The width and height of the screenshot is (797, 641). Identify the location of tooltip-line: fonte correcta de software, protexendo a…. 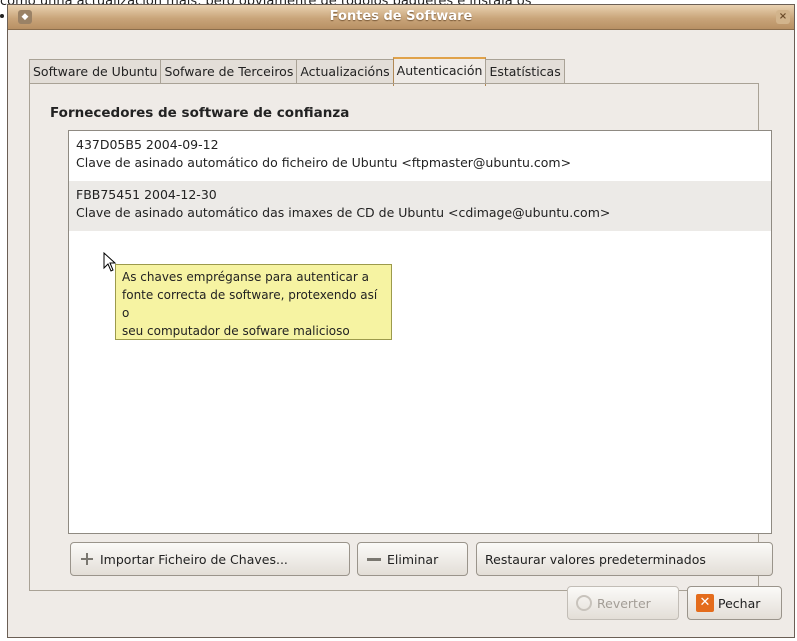
(250, 304).